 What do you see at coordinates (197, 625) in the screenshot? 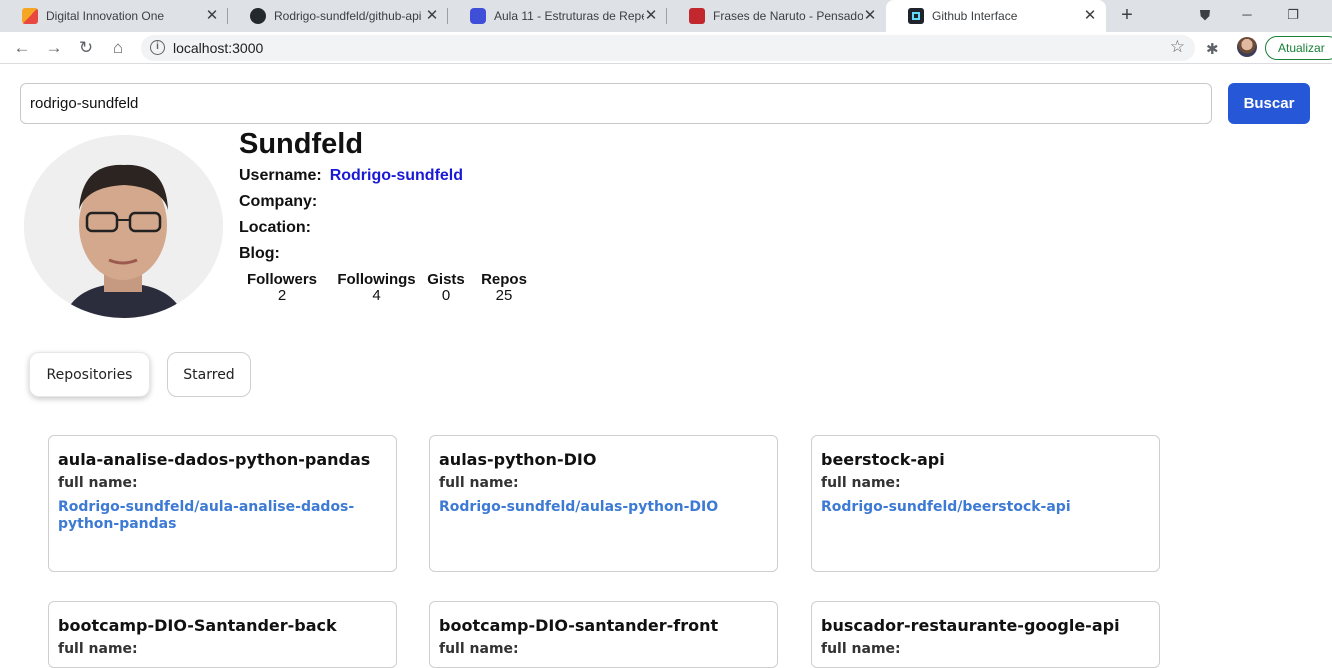
I see `repo-title: bootcamp-DIO-Santander-back` at bounding box center [197, 625].